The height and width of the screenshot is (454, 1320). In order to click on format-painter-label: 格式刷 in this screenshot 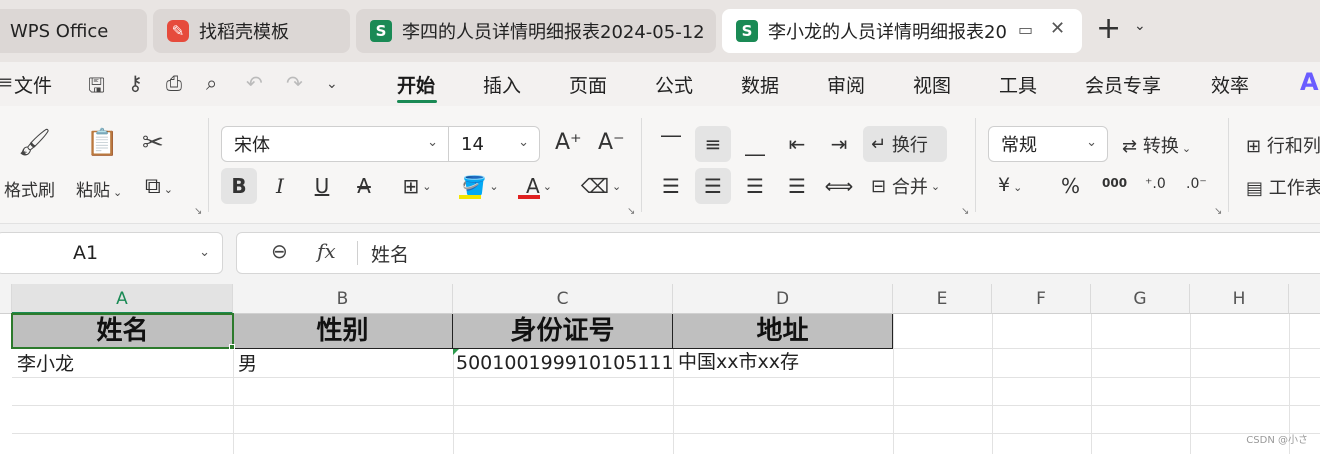, I will do `click(29, 188)`.